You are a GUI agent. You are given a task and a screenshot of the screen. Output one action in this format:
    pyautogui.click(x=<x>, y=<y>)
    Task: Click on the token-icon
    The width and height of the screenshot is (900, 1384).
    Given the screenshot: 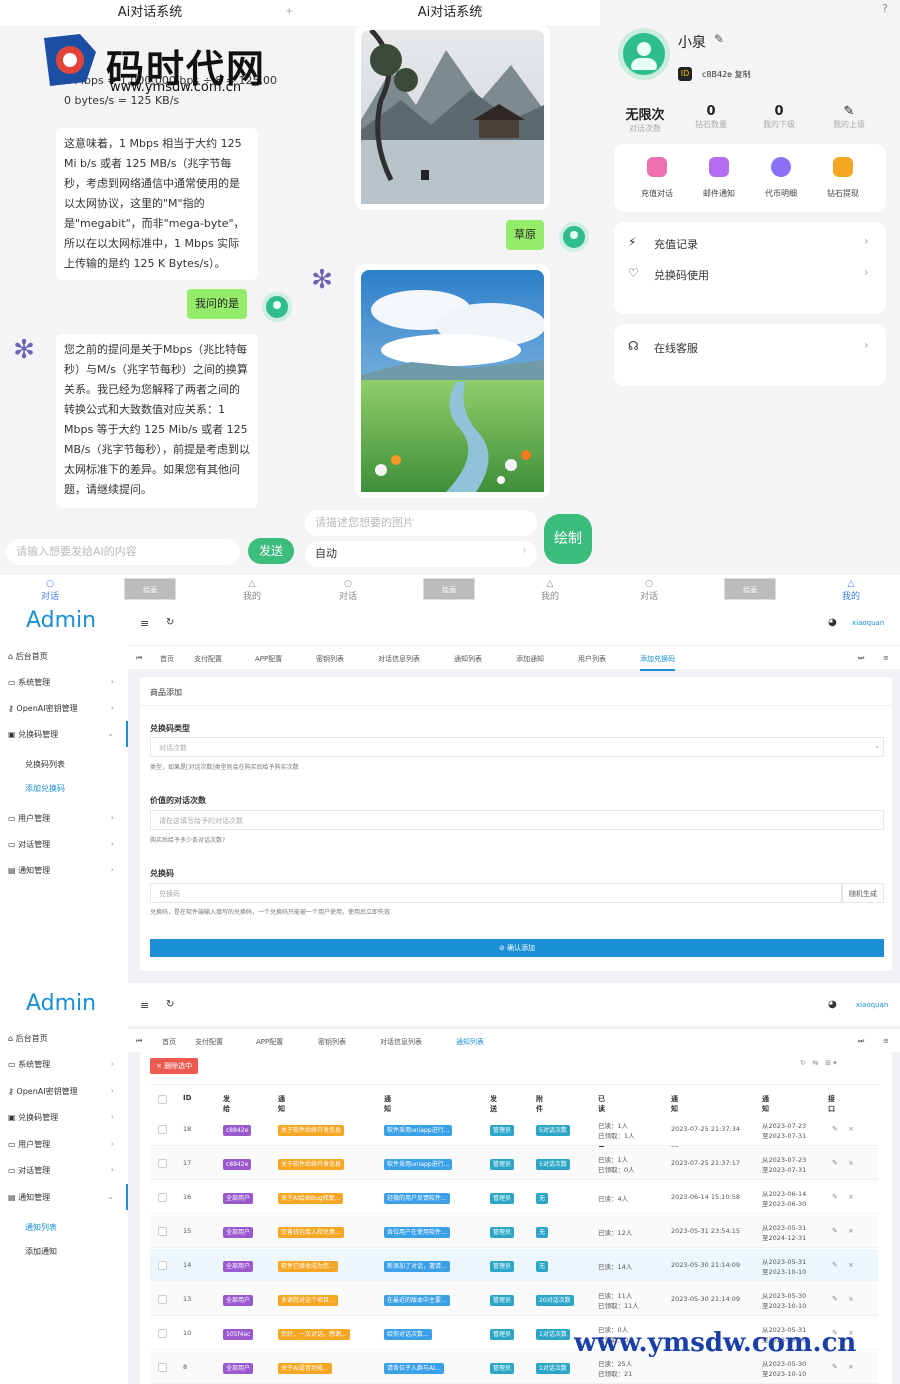 What is the action you would take?
    pyautogui.click(x=781, y=167)
    